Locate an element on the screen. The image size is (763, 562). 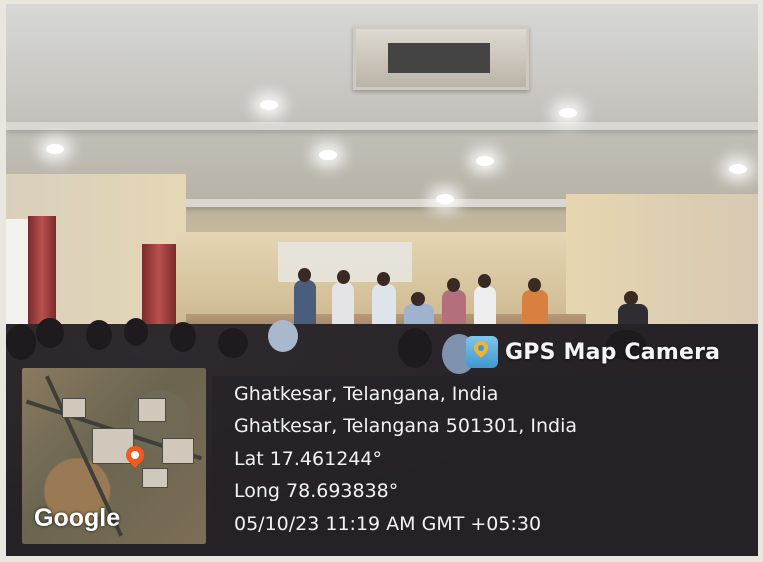
map-thumbnail: Google is located at coordinates (114, 456).